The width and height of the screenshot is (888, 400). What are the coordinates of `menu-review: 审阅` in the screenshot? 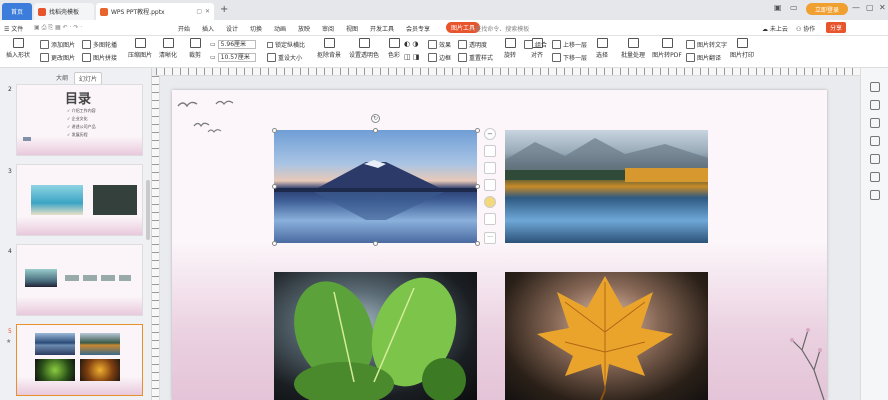 It's located at (328, 28).